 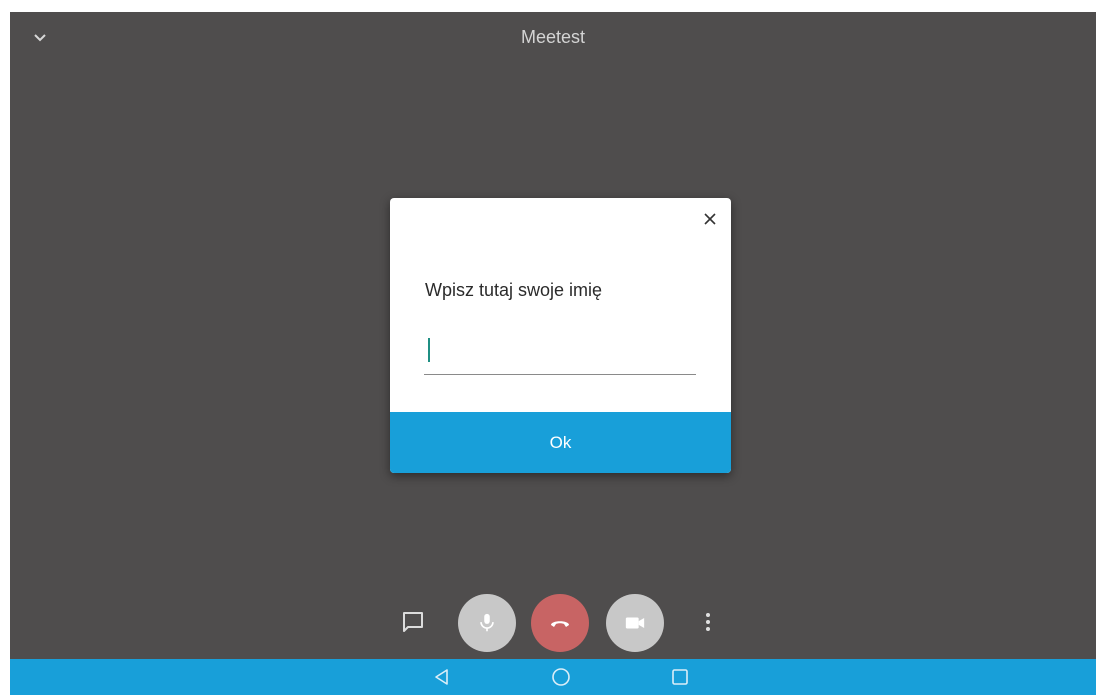 I want to click on text-caret, so click(x=429, y=350).